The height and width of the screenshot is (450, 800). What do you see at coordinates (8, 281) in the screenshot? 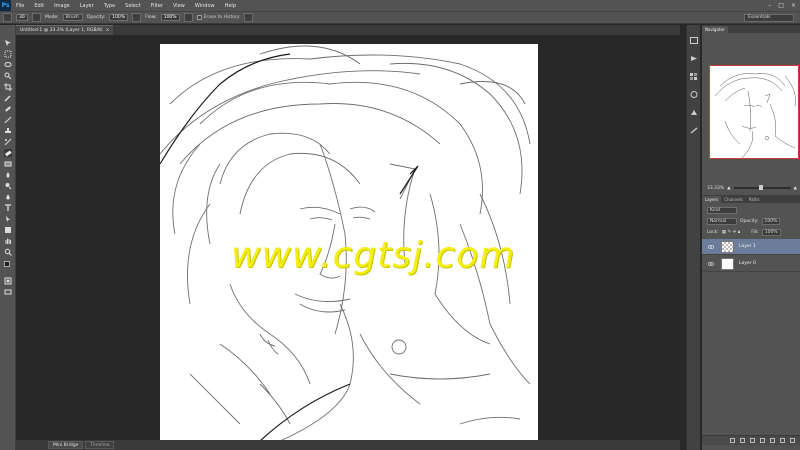
I see `quick-mask-icon` at bounding box center [8, 281].